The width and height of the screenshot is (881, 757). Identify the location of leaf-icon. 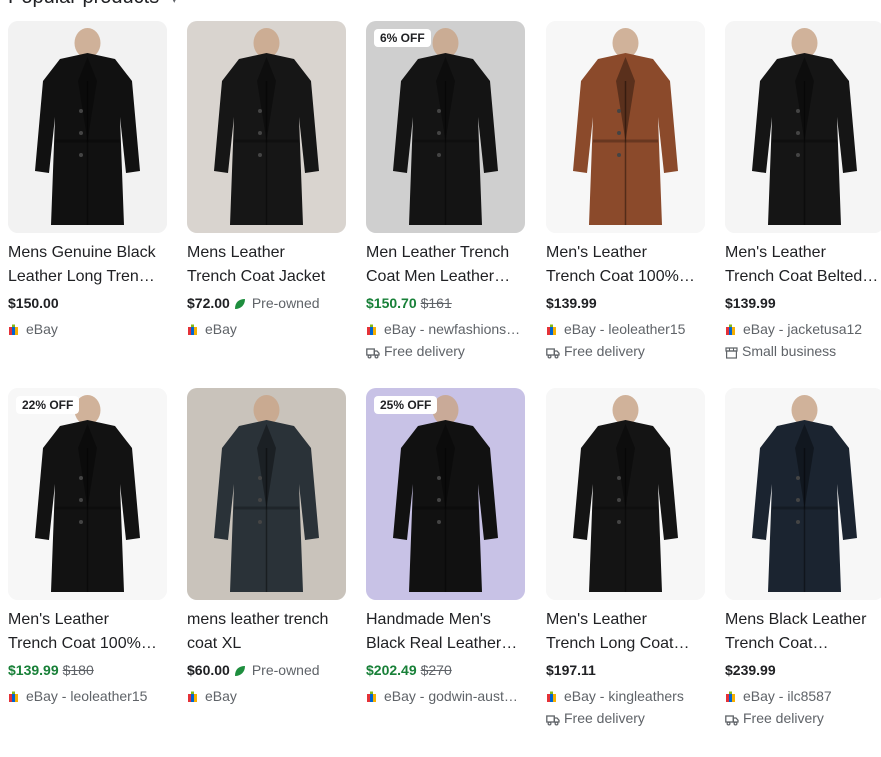
(239, 304).